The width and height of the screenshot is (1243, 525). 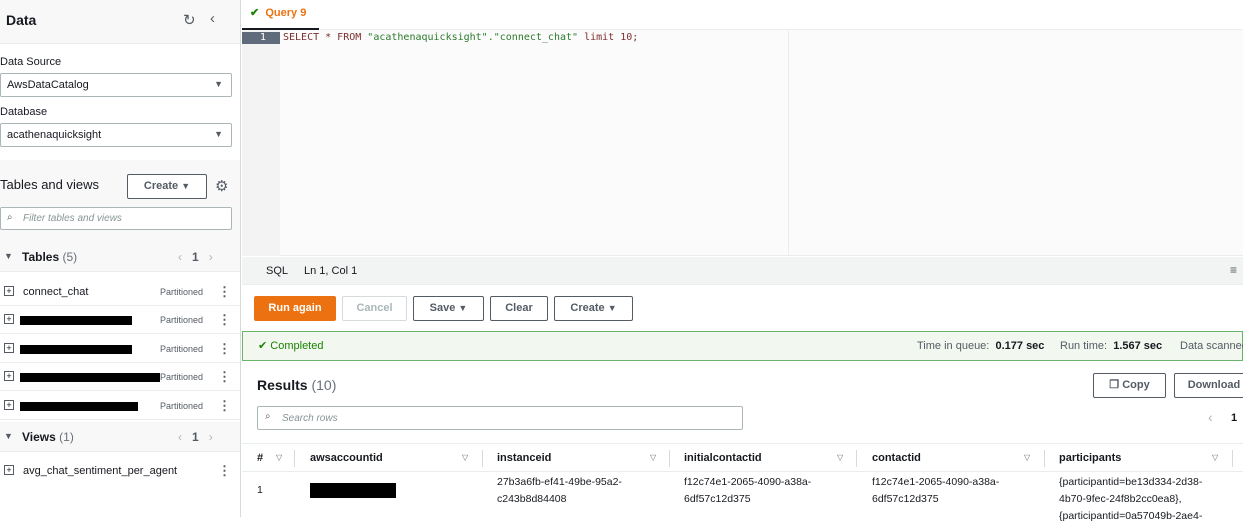 I want to click on tables-group-header: ▼ Tables (5) ‹ 1 ›, so click(x=120, y=257).